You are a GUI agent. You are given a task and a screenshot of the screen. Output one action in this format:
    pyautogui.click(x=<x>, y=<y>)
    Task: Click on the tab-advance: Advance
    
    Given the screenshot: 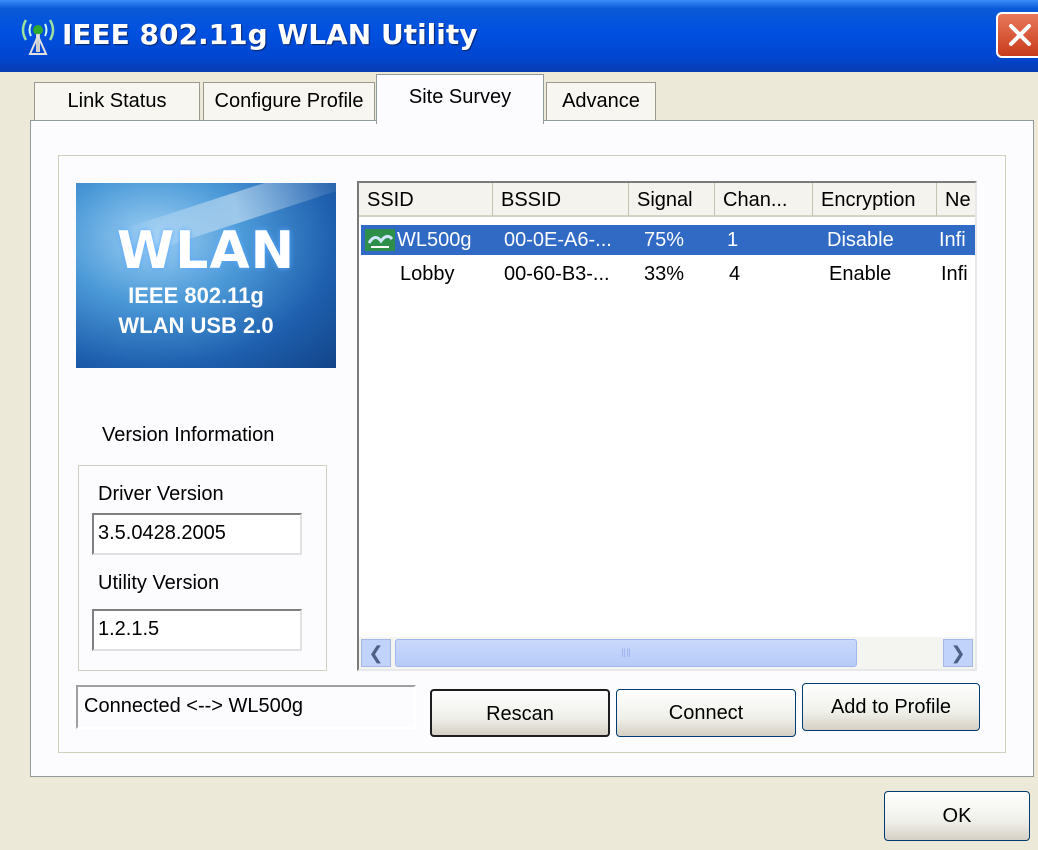 What is the action you would take?
    pyautogui.click(x=601, y=101)
    